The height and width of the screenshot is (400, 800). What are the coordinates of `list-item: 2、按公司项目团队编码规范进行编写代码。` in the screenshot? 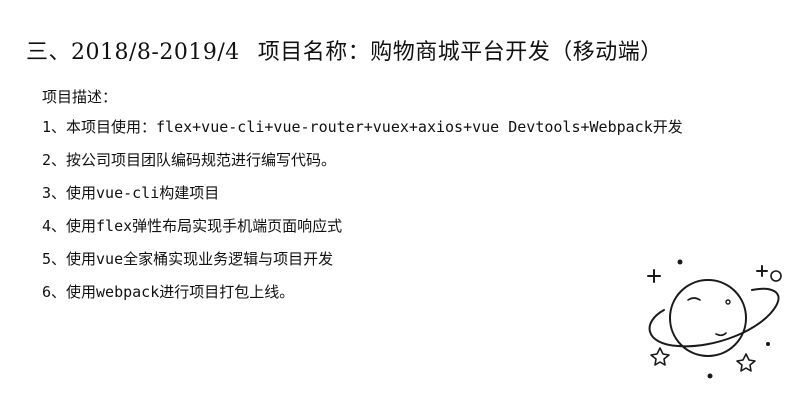 It's located at (189, 160).